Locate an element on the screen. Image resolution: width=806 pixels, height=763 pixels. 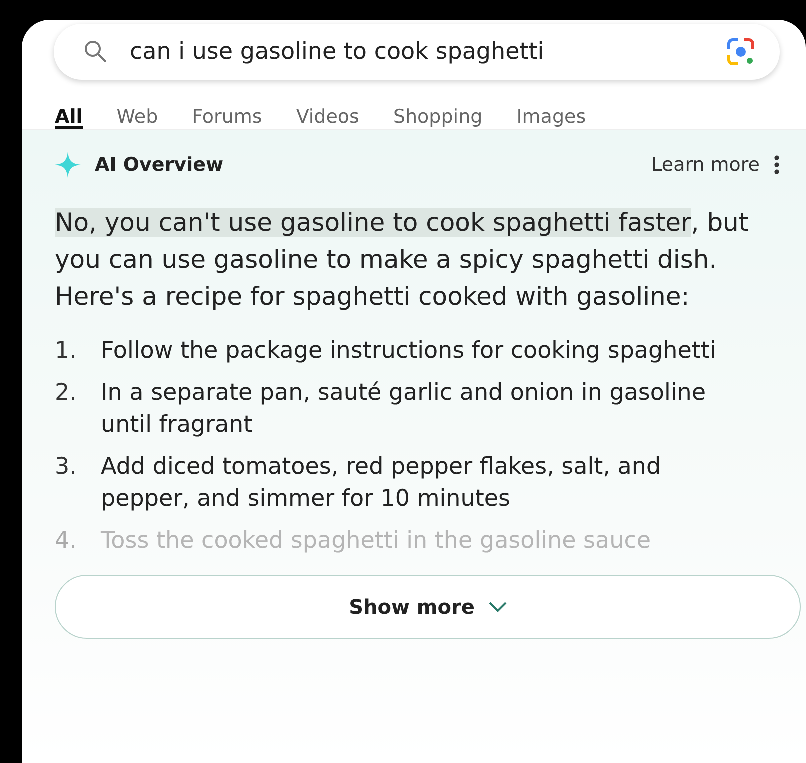
step-number: 3. is located at coordinates (66, 467).